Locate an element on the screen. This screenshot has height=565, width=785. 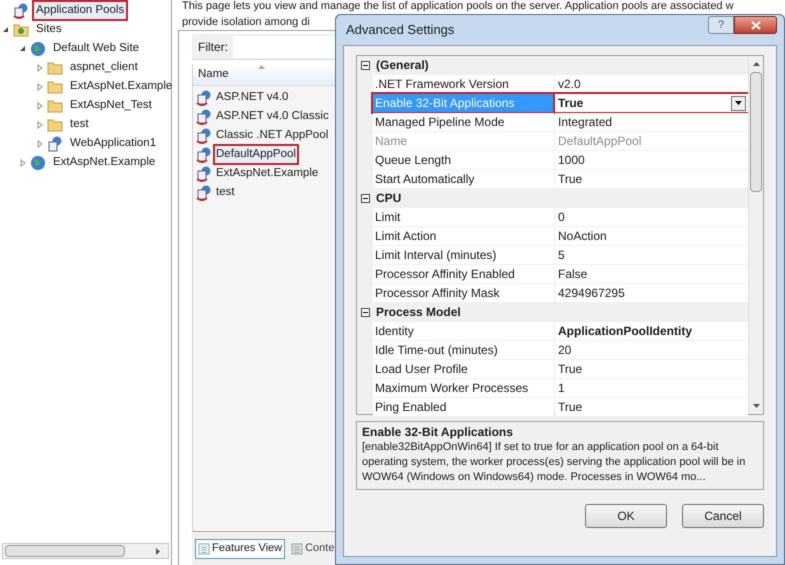
property-name: Managed Pipeline Mode is located at coordinates (463, 122).